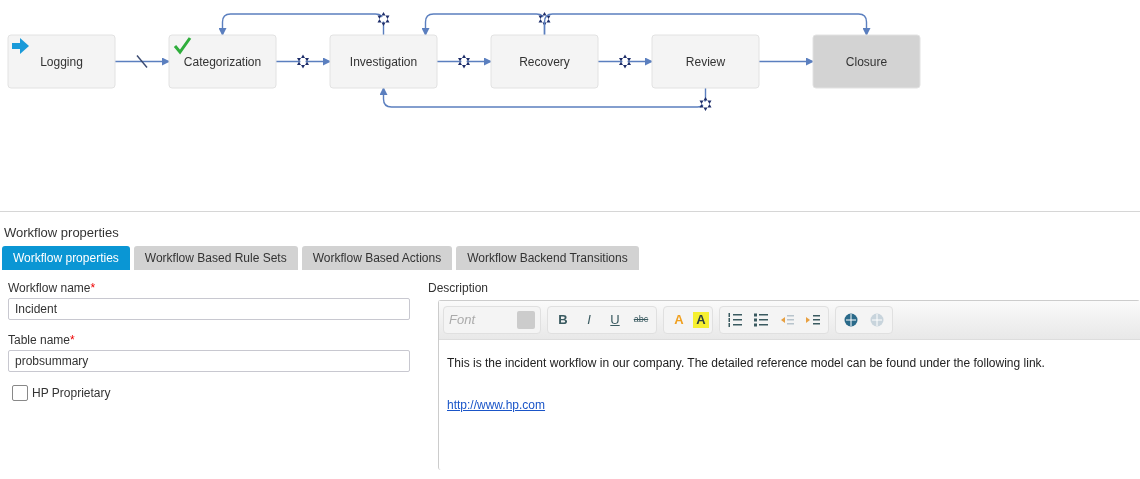  What do you see at coordinates (589, 320) in the screenshot?
I see `italic-button: I` at bounding box center [589, 320].